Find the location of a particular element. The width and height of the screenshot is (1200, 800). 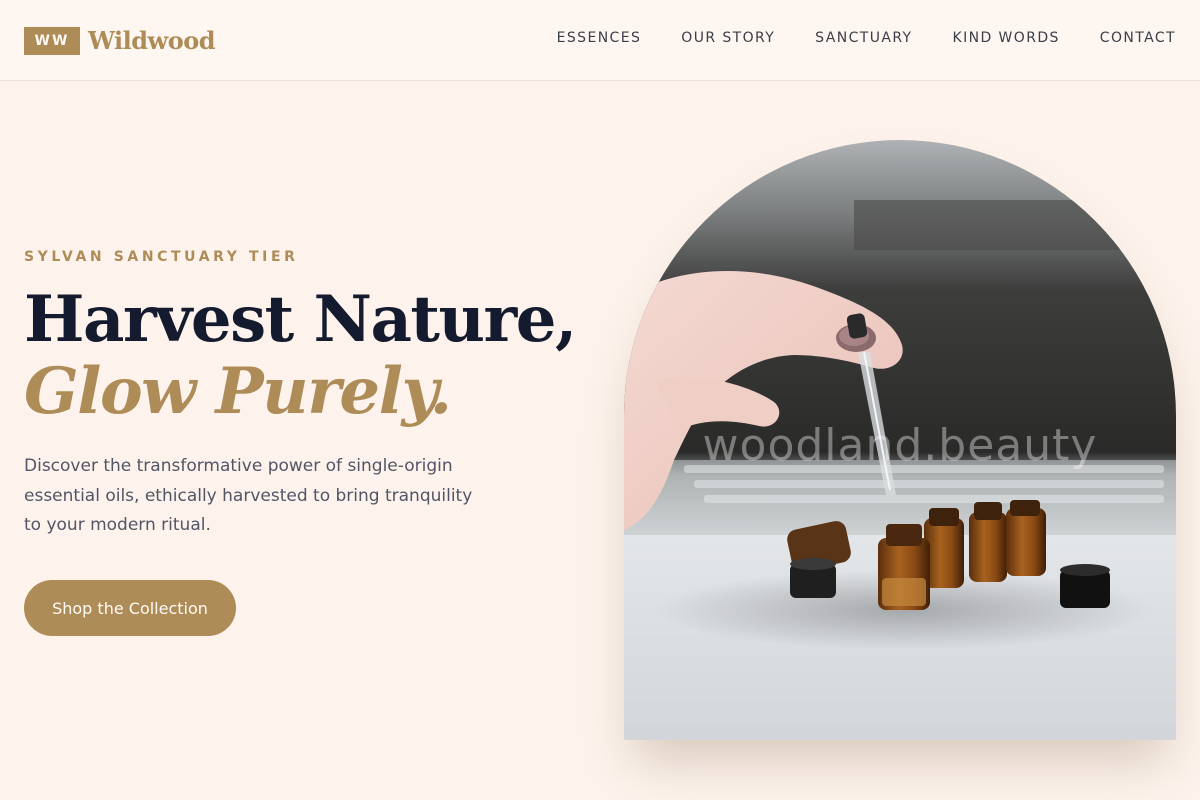

nav-item-kind-words: KIND WORDS is located at coordinates (1006, 38).